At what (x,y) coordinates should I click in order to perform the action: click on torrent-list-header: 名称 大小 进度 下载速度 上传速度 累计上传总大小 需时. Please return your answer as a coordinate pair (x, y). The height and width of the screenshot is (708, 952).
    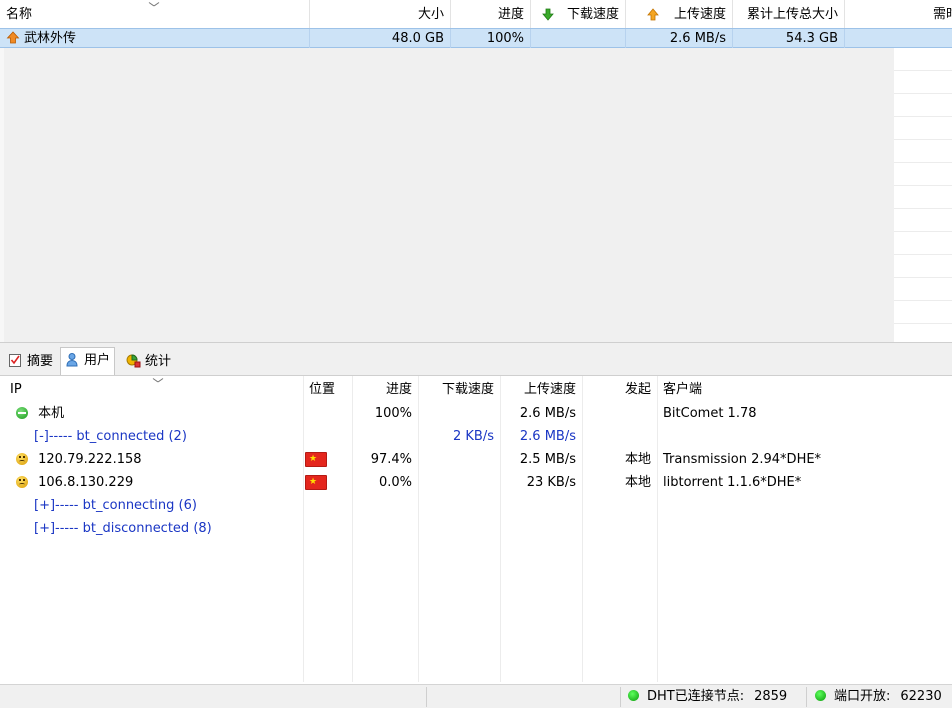
    Looking at the image, I should click on (476, 14).